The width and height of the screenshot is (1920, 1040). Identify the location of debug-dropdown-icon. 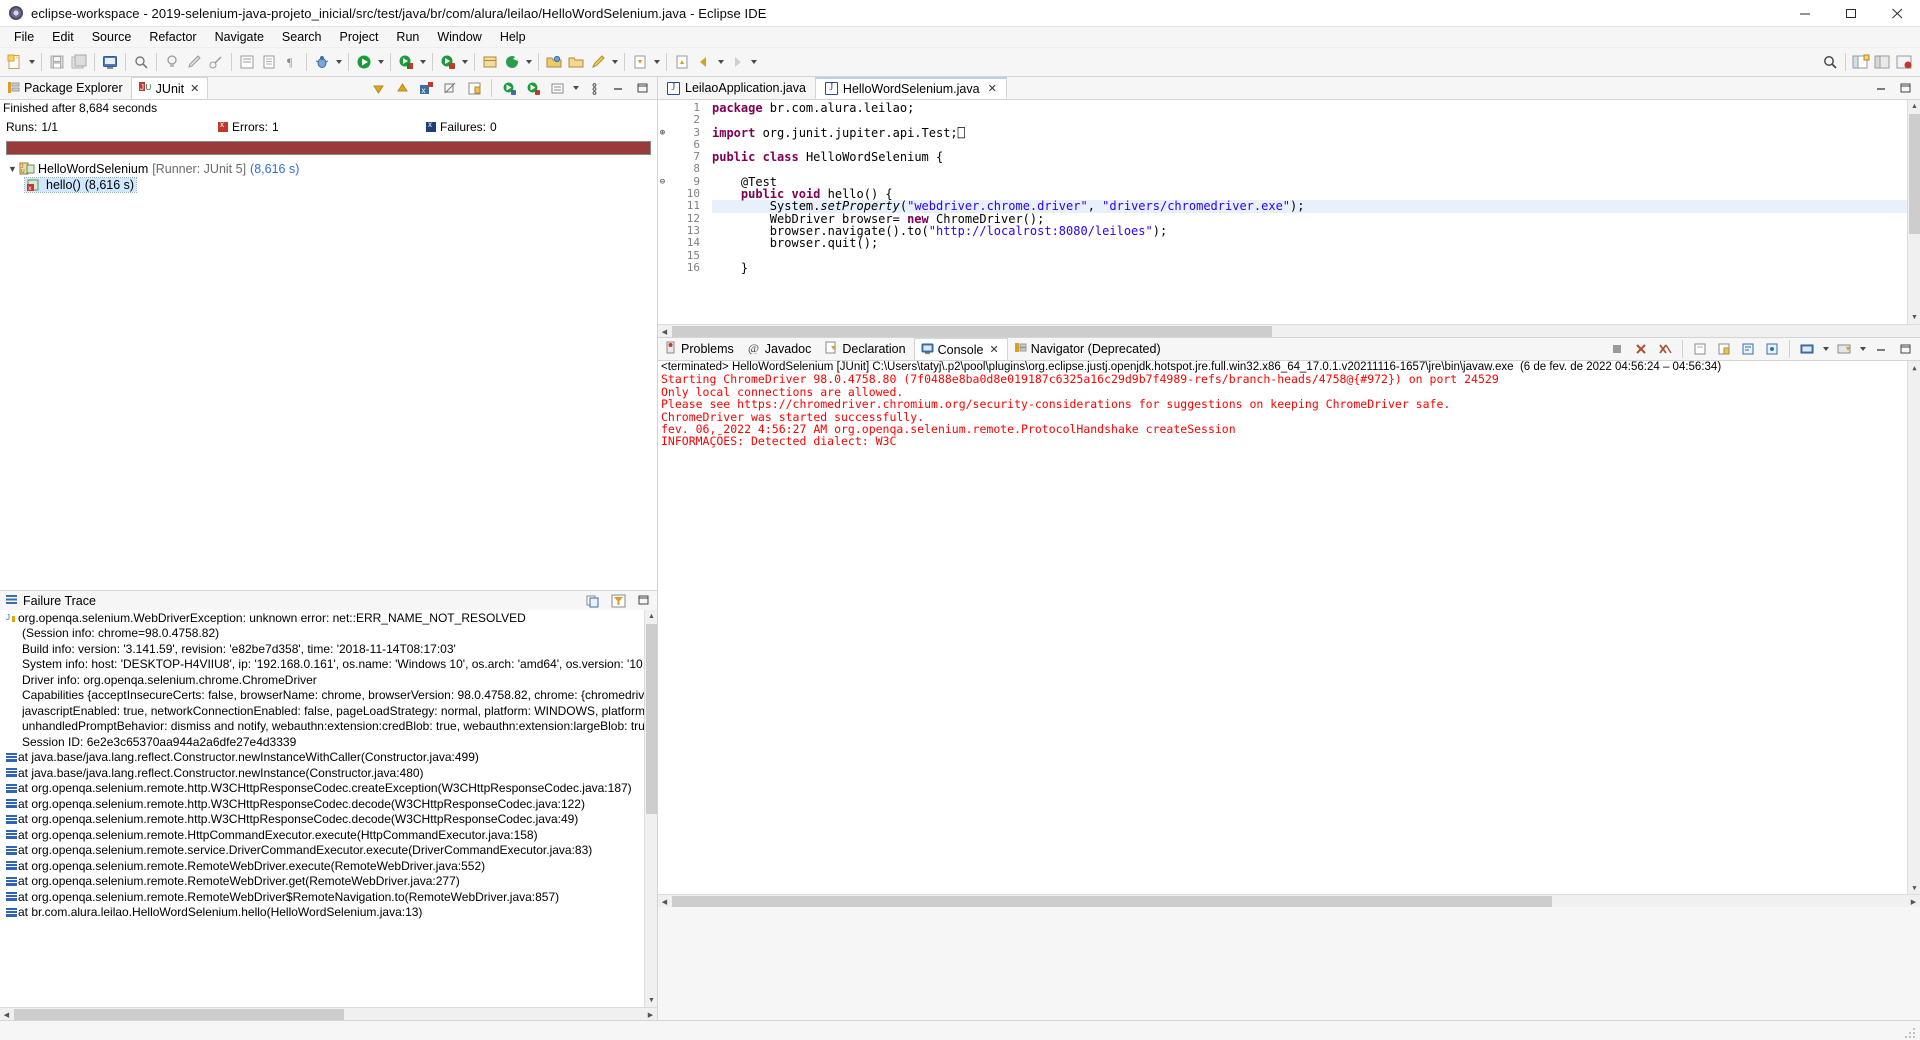
(338, 62).